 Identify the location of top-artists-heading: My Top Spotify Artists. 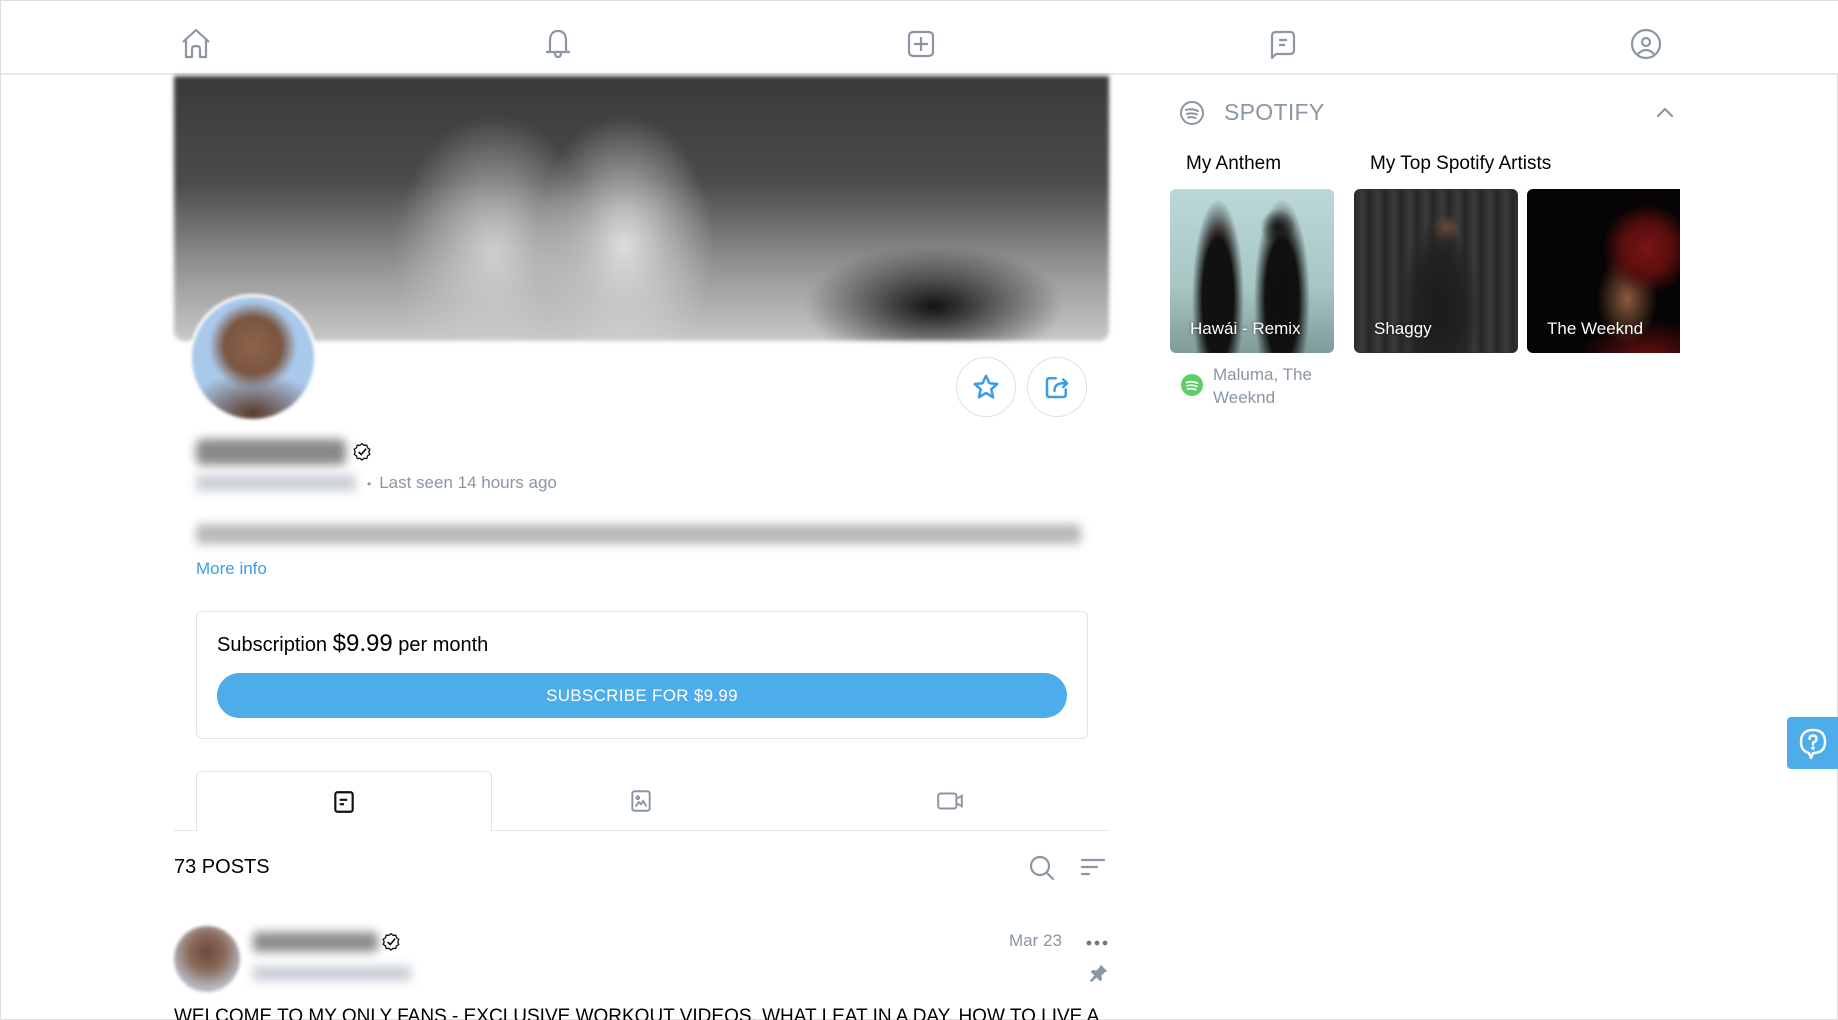
(1461, 163).